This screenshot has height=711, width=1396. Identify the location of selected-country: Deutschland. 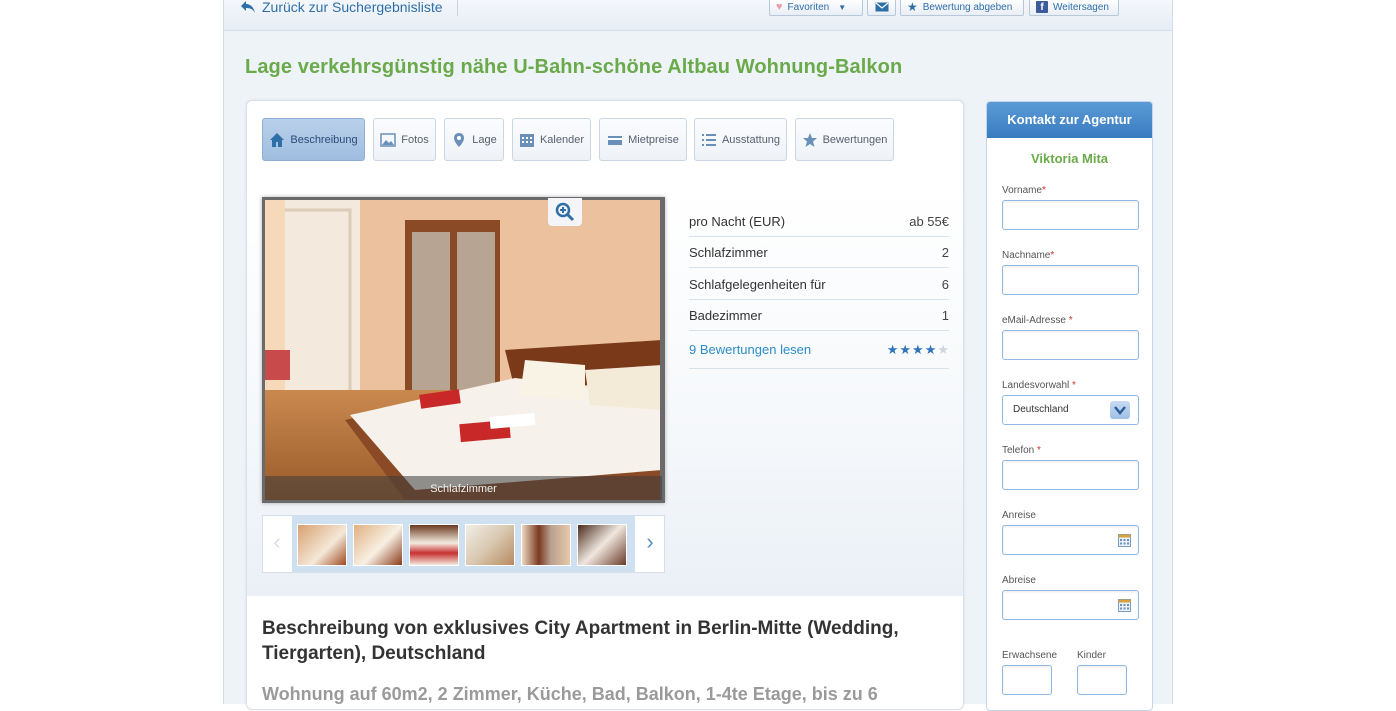
(1041, 409).